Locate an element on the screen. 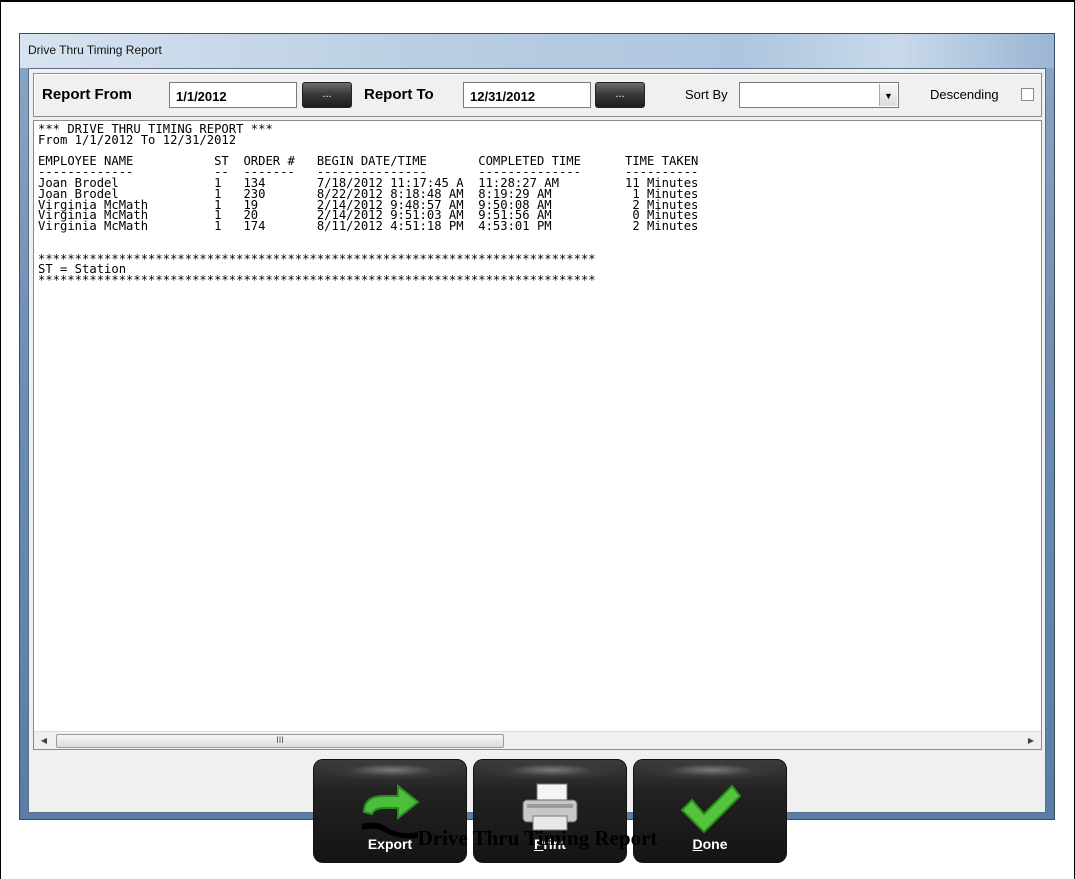 The height and width of the screenshot is (879, 1075). scroll-right-icon: ▶ is located at coordinates (1031, 741).